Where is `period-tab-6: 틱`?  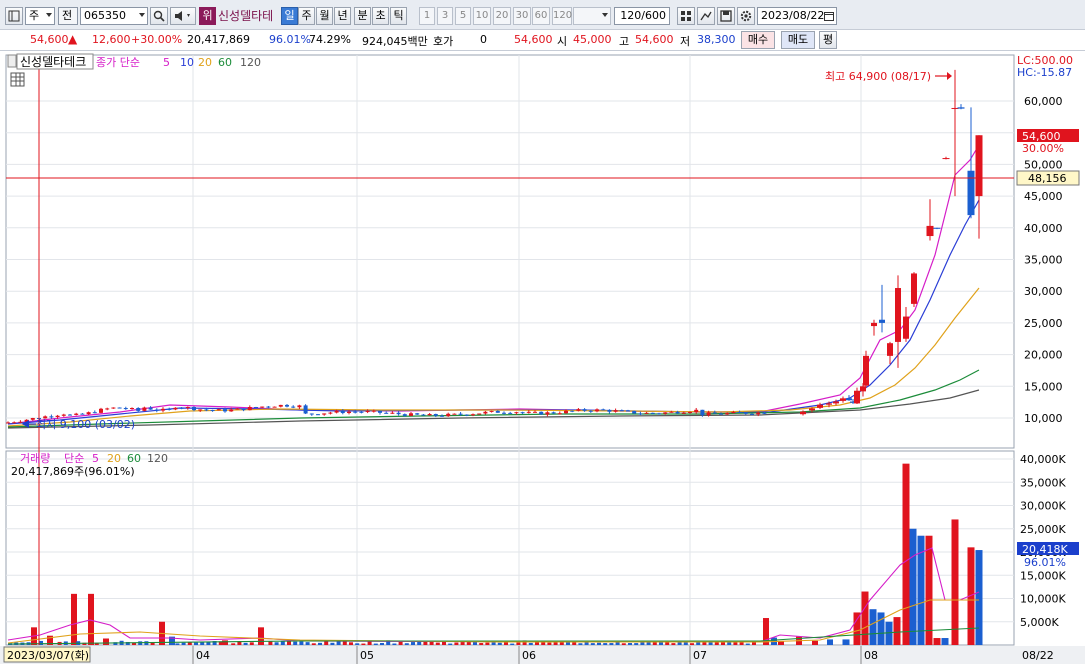
period-tab-6: 틱 is located at coordinates (398, 16).